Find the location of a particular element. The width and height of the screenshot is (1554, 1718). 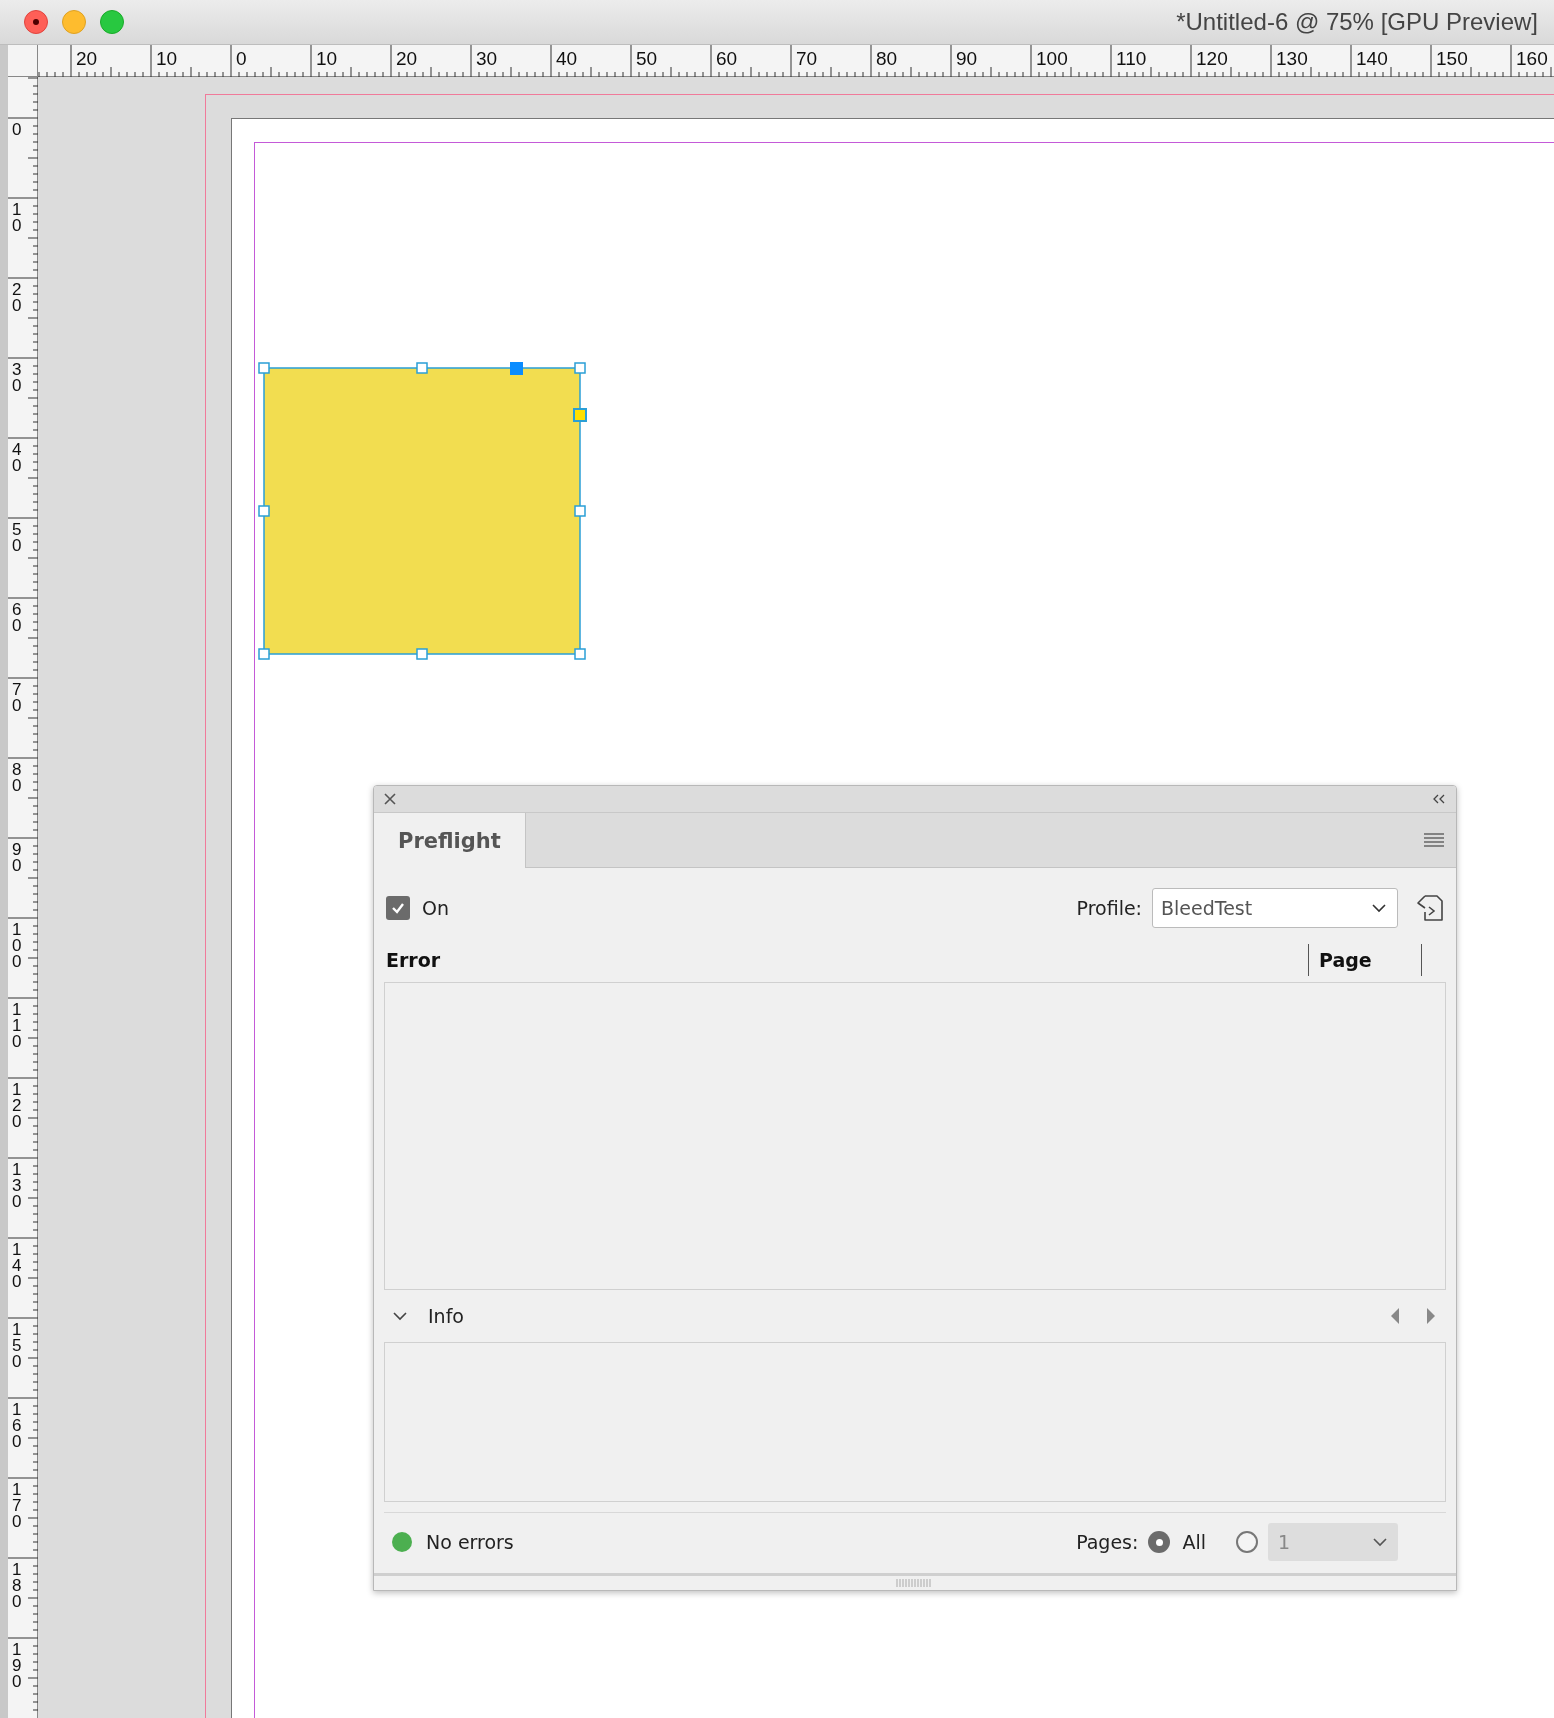

window-title: *Untitled-6 @ 75% [GPU Preview] is located at coordinates (1357, 22).